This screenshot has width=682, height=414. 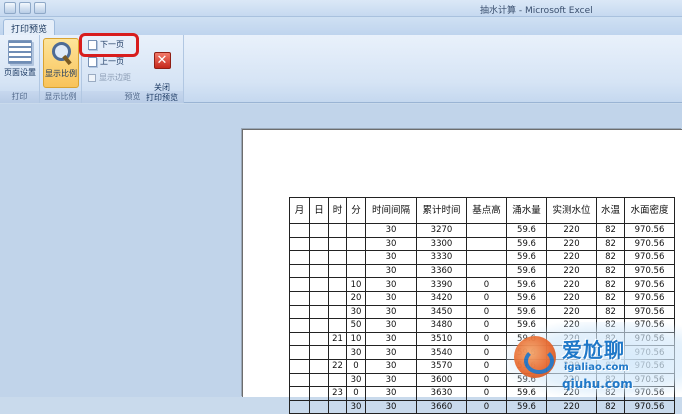 I want to click on table-cell: 3300, so click(x=441, y=244).